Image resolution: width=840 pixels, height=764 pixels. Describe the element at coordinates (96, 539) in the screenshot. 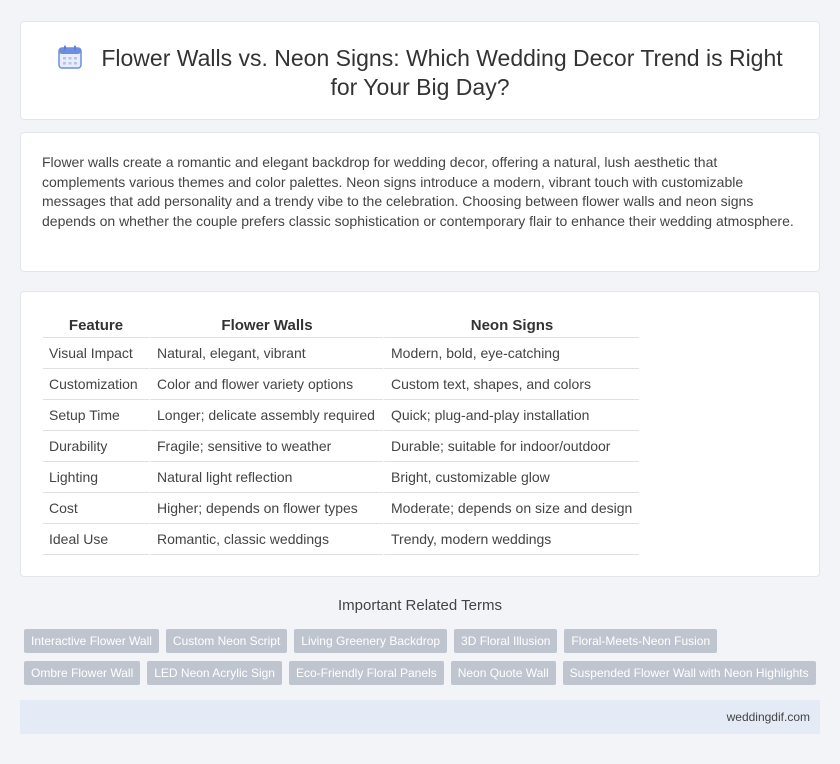

I see `feature-cell: Ideal Use` at that location.